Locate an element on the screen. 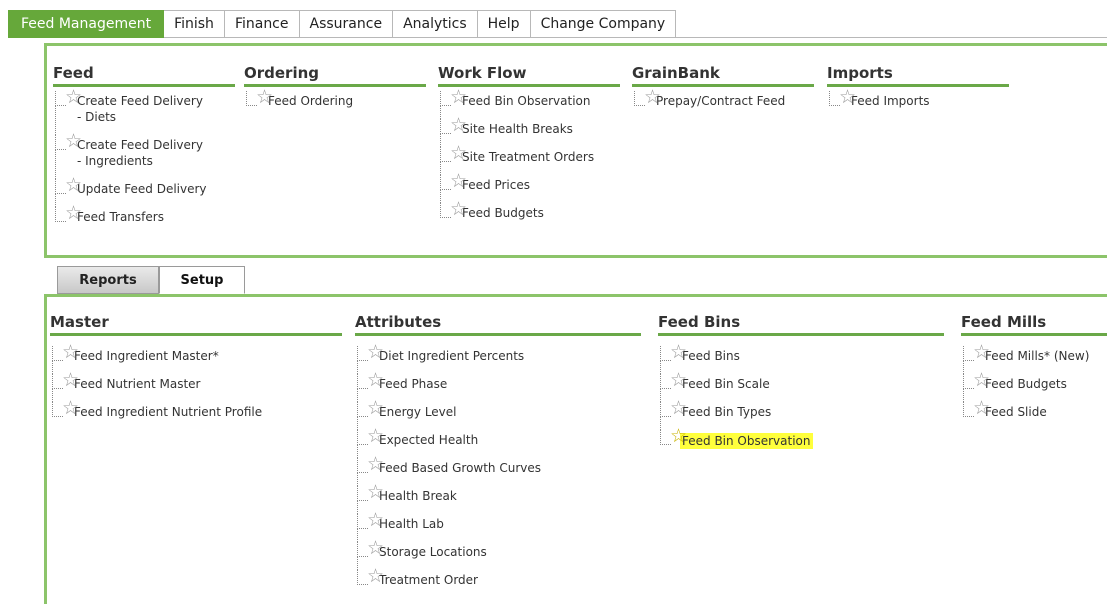  imports-header: Imports is located at coordinates (918, 75).